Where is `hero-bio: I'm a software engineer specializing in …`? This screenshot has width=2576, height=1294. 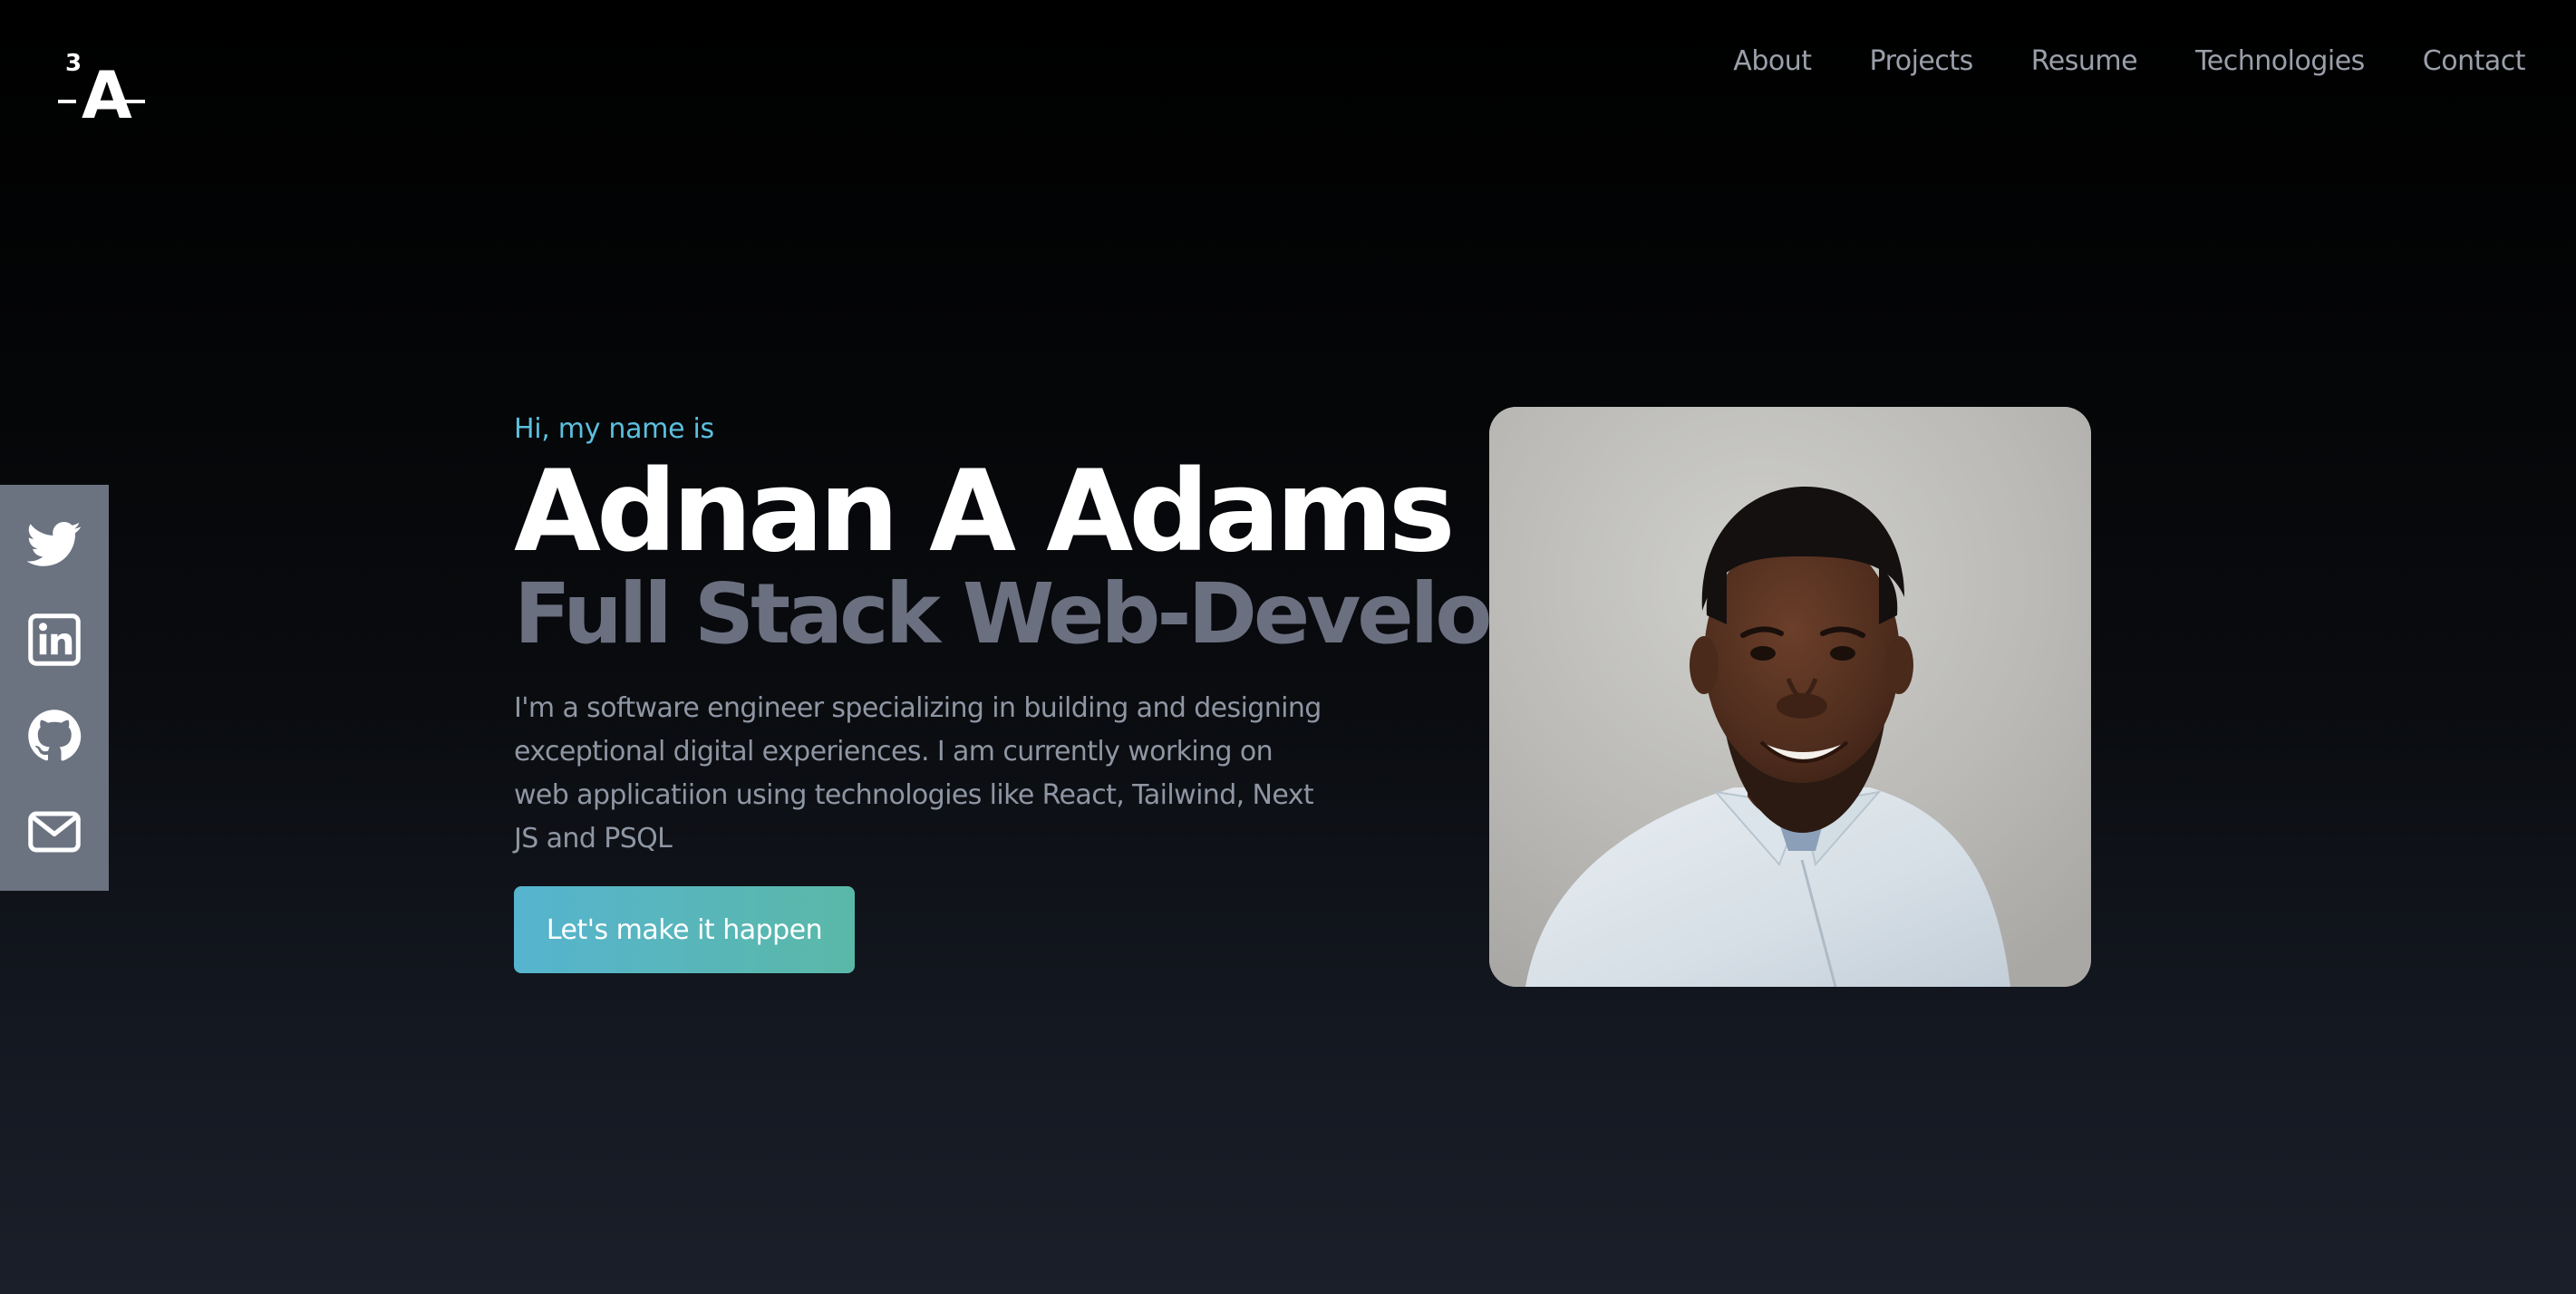 hero-bio: I'm a software engineer specializing in … is located at coordinates (918, 773).